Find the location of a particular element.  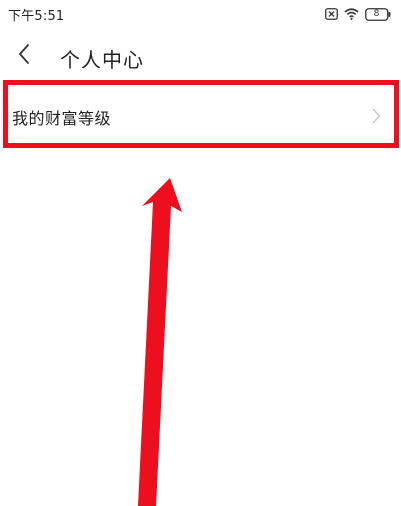

status-time: 下午5:51 is located at coordinates (36, 16).